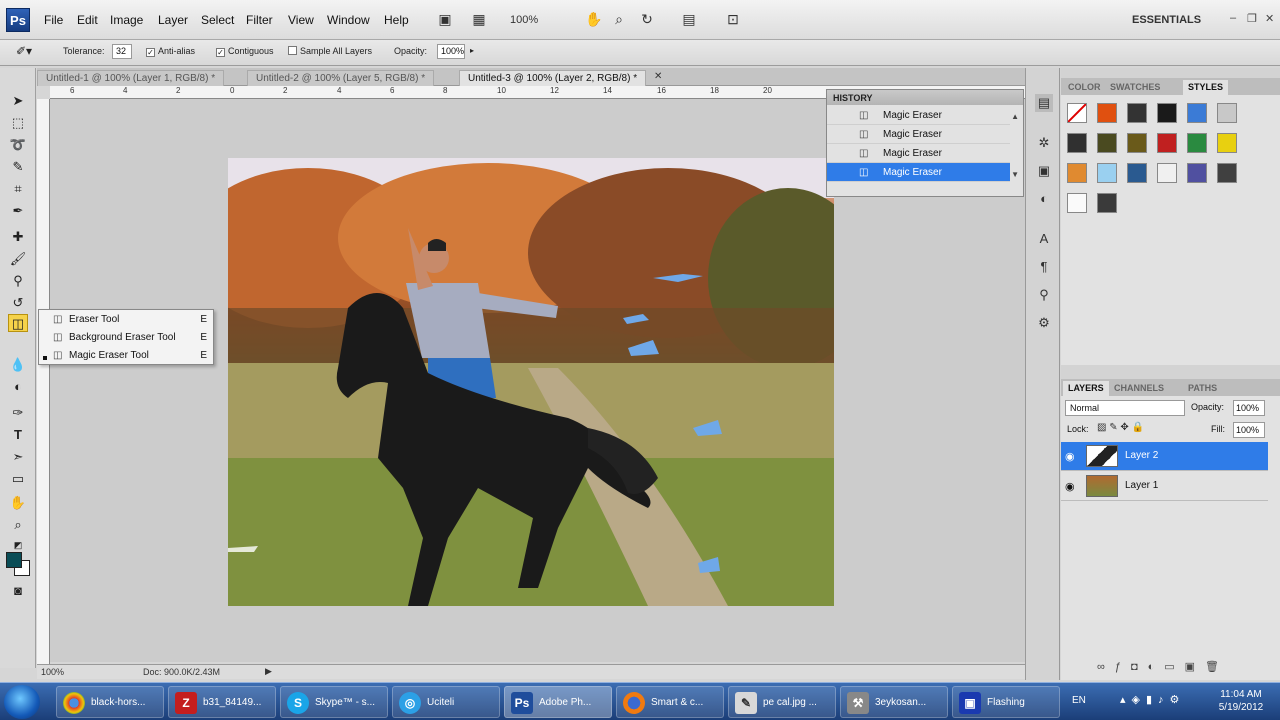 The height and width of the screenshot is (720, 1280). What do you see at coordinates (126, 20) in the screenshot?
I see `menu-image: Image` at bounding box center [126, 20].